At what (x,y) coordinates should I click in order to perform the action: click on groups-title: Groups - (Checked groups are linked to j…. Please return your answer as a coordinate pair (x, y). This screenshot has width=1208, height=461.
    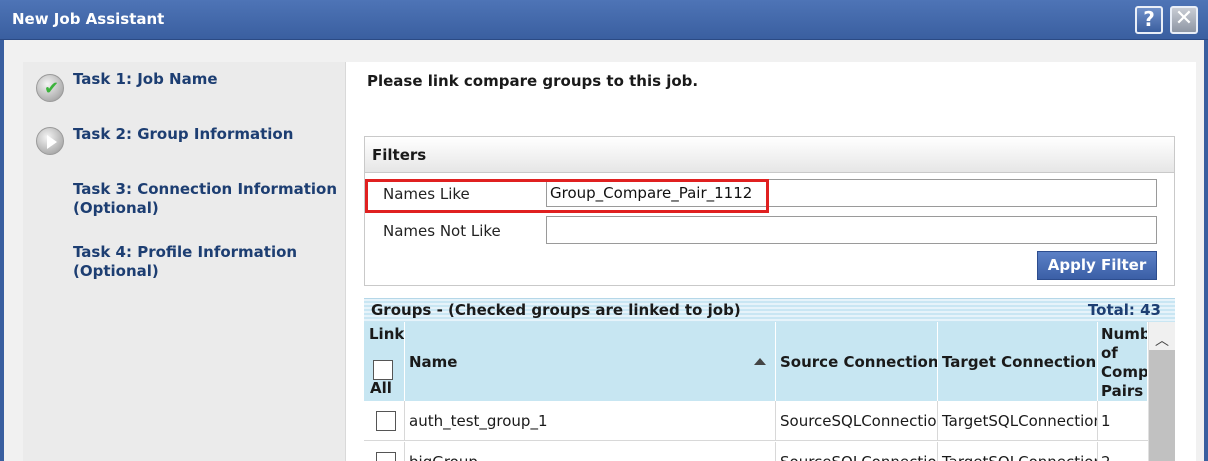
    Looking at the image, I should click on (556, 310).